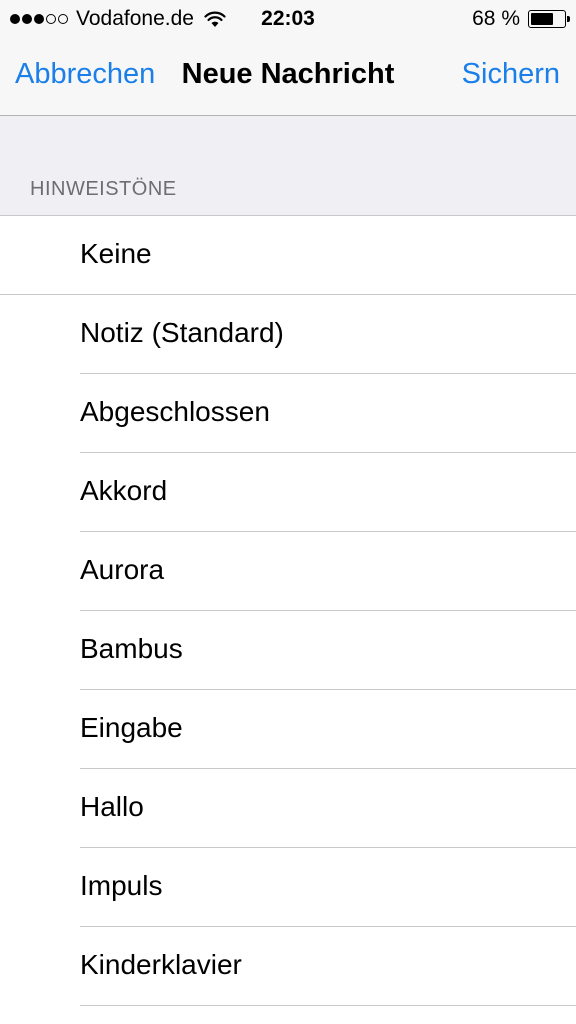 The width and height of the screenshot is (576, 1024). Describe the element at coordinates (288, 729) in the screenshot. I see `tone-row: Eingabe` at that location.